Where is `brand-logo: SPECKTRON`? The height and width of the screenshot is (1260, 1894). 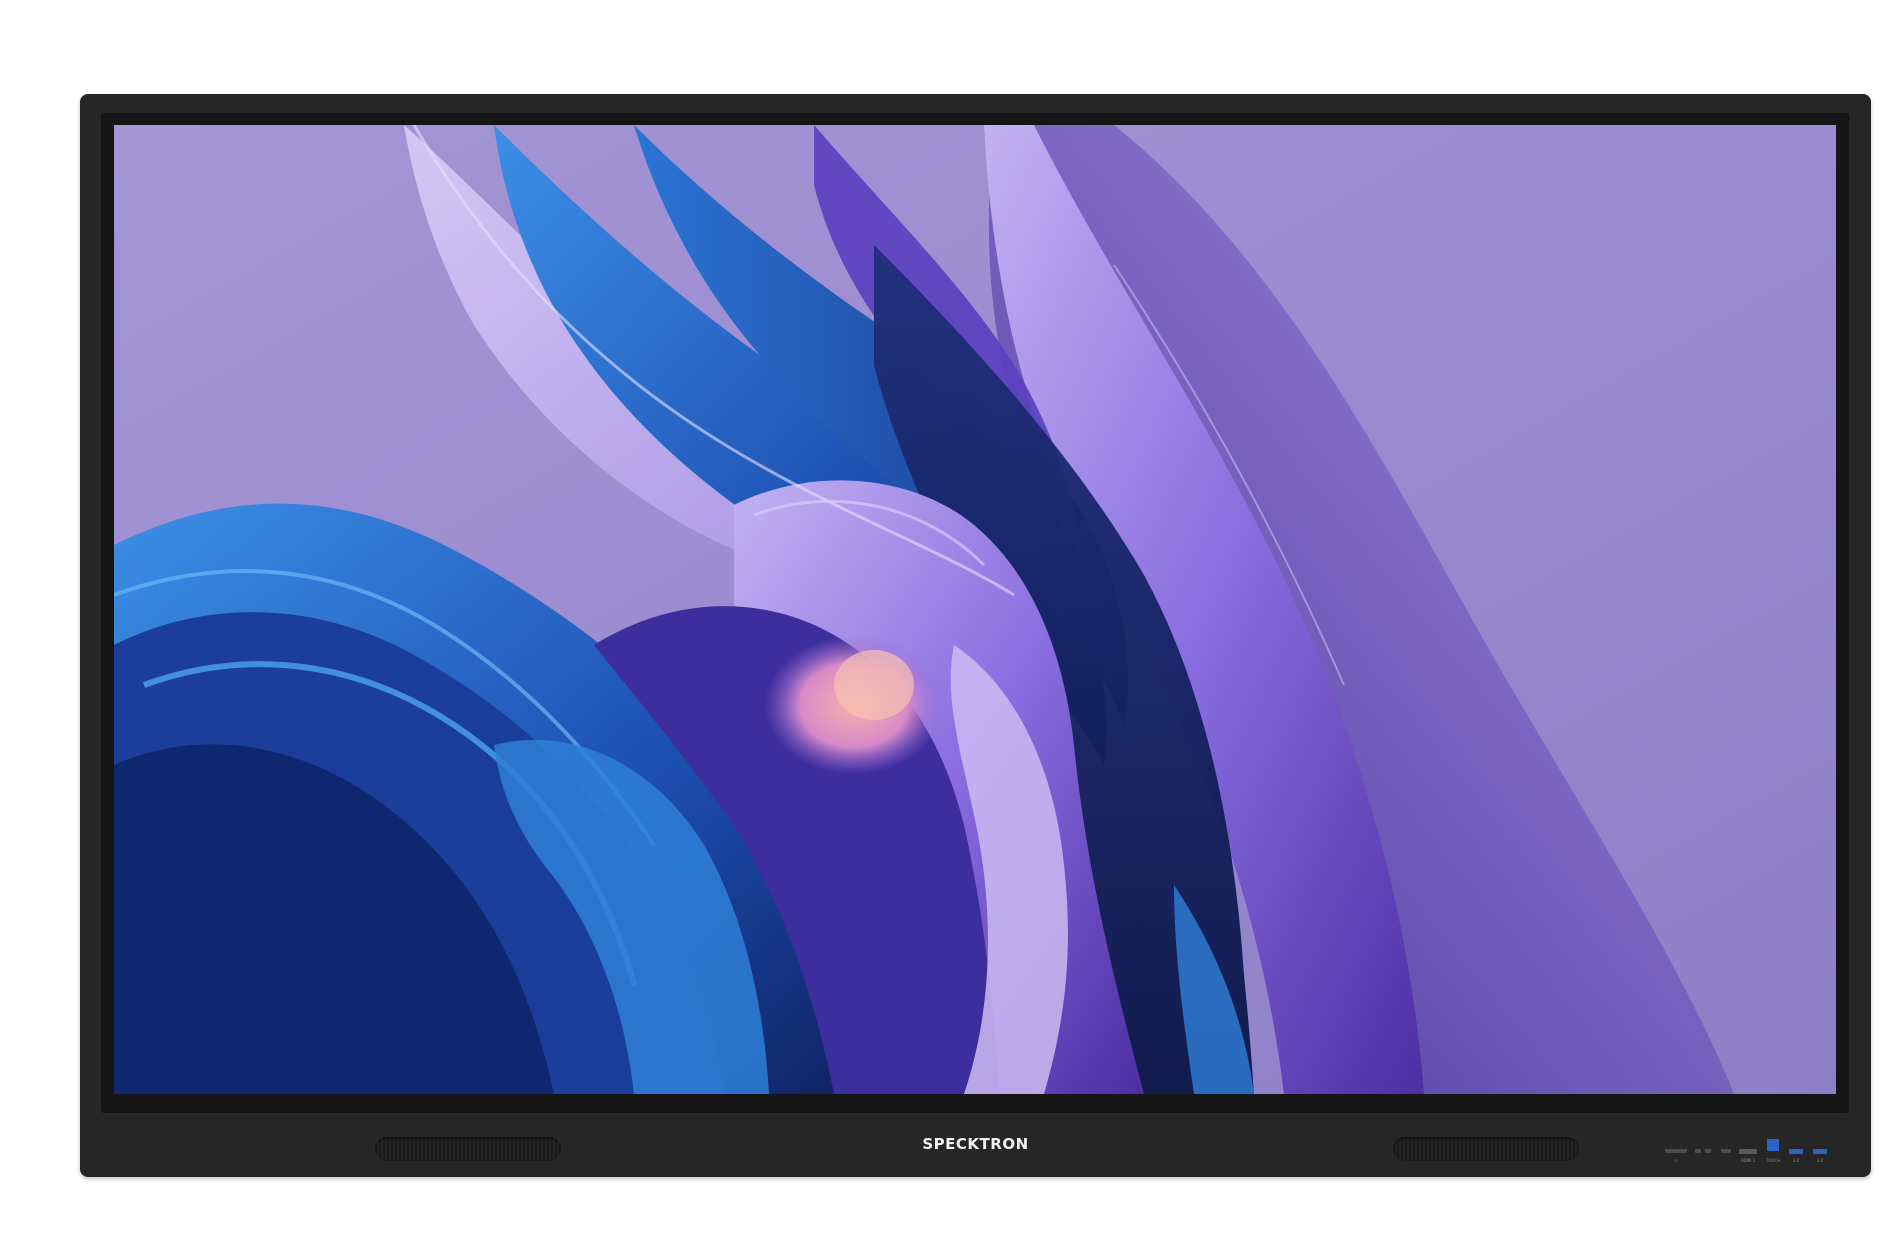
brand-logo: SPECKTRON is located at coordinates (975, 1144).